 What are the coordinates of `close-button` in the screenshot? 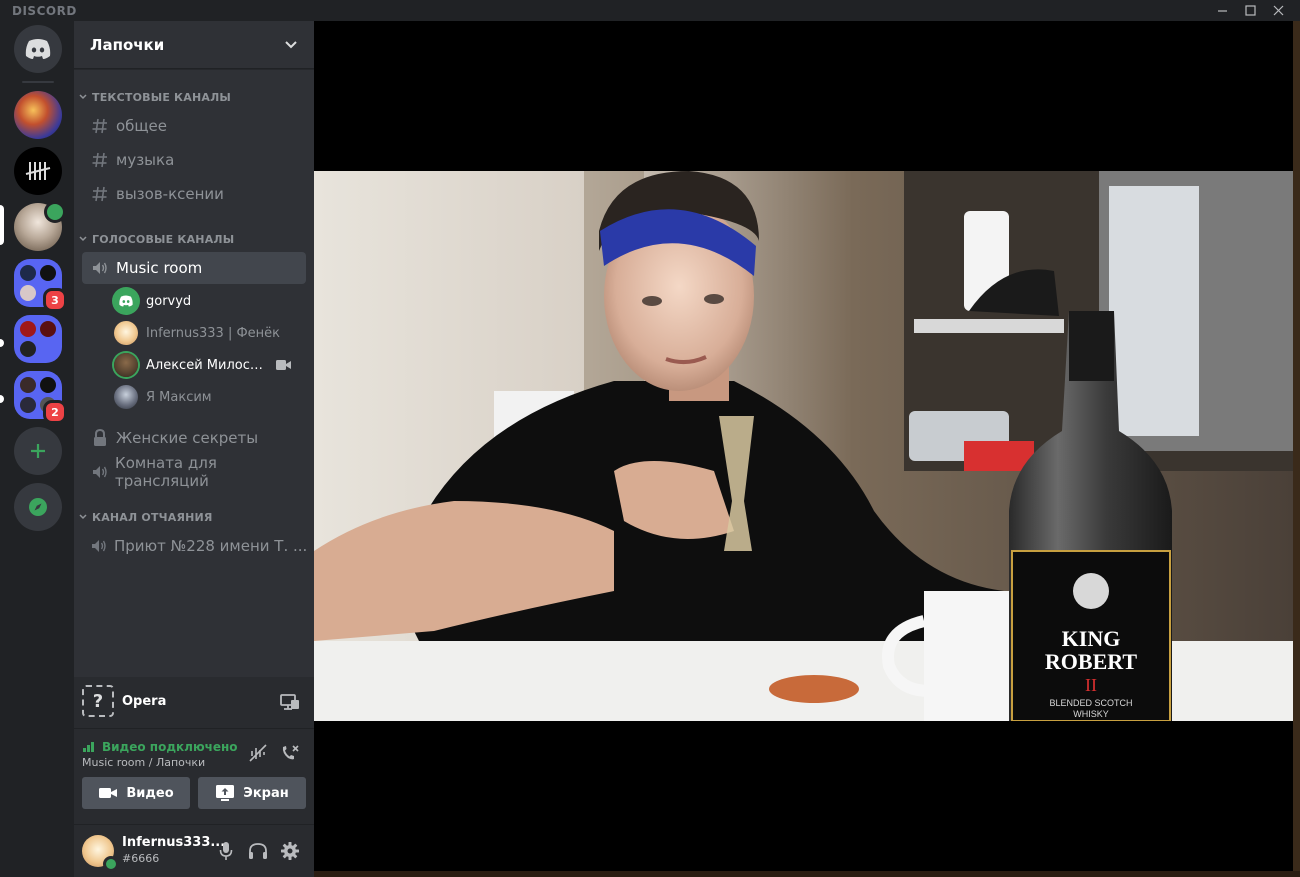 It's located at (1278, 10).